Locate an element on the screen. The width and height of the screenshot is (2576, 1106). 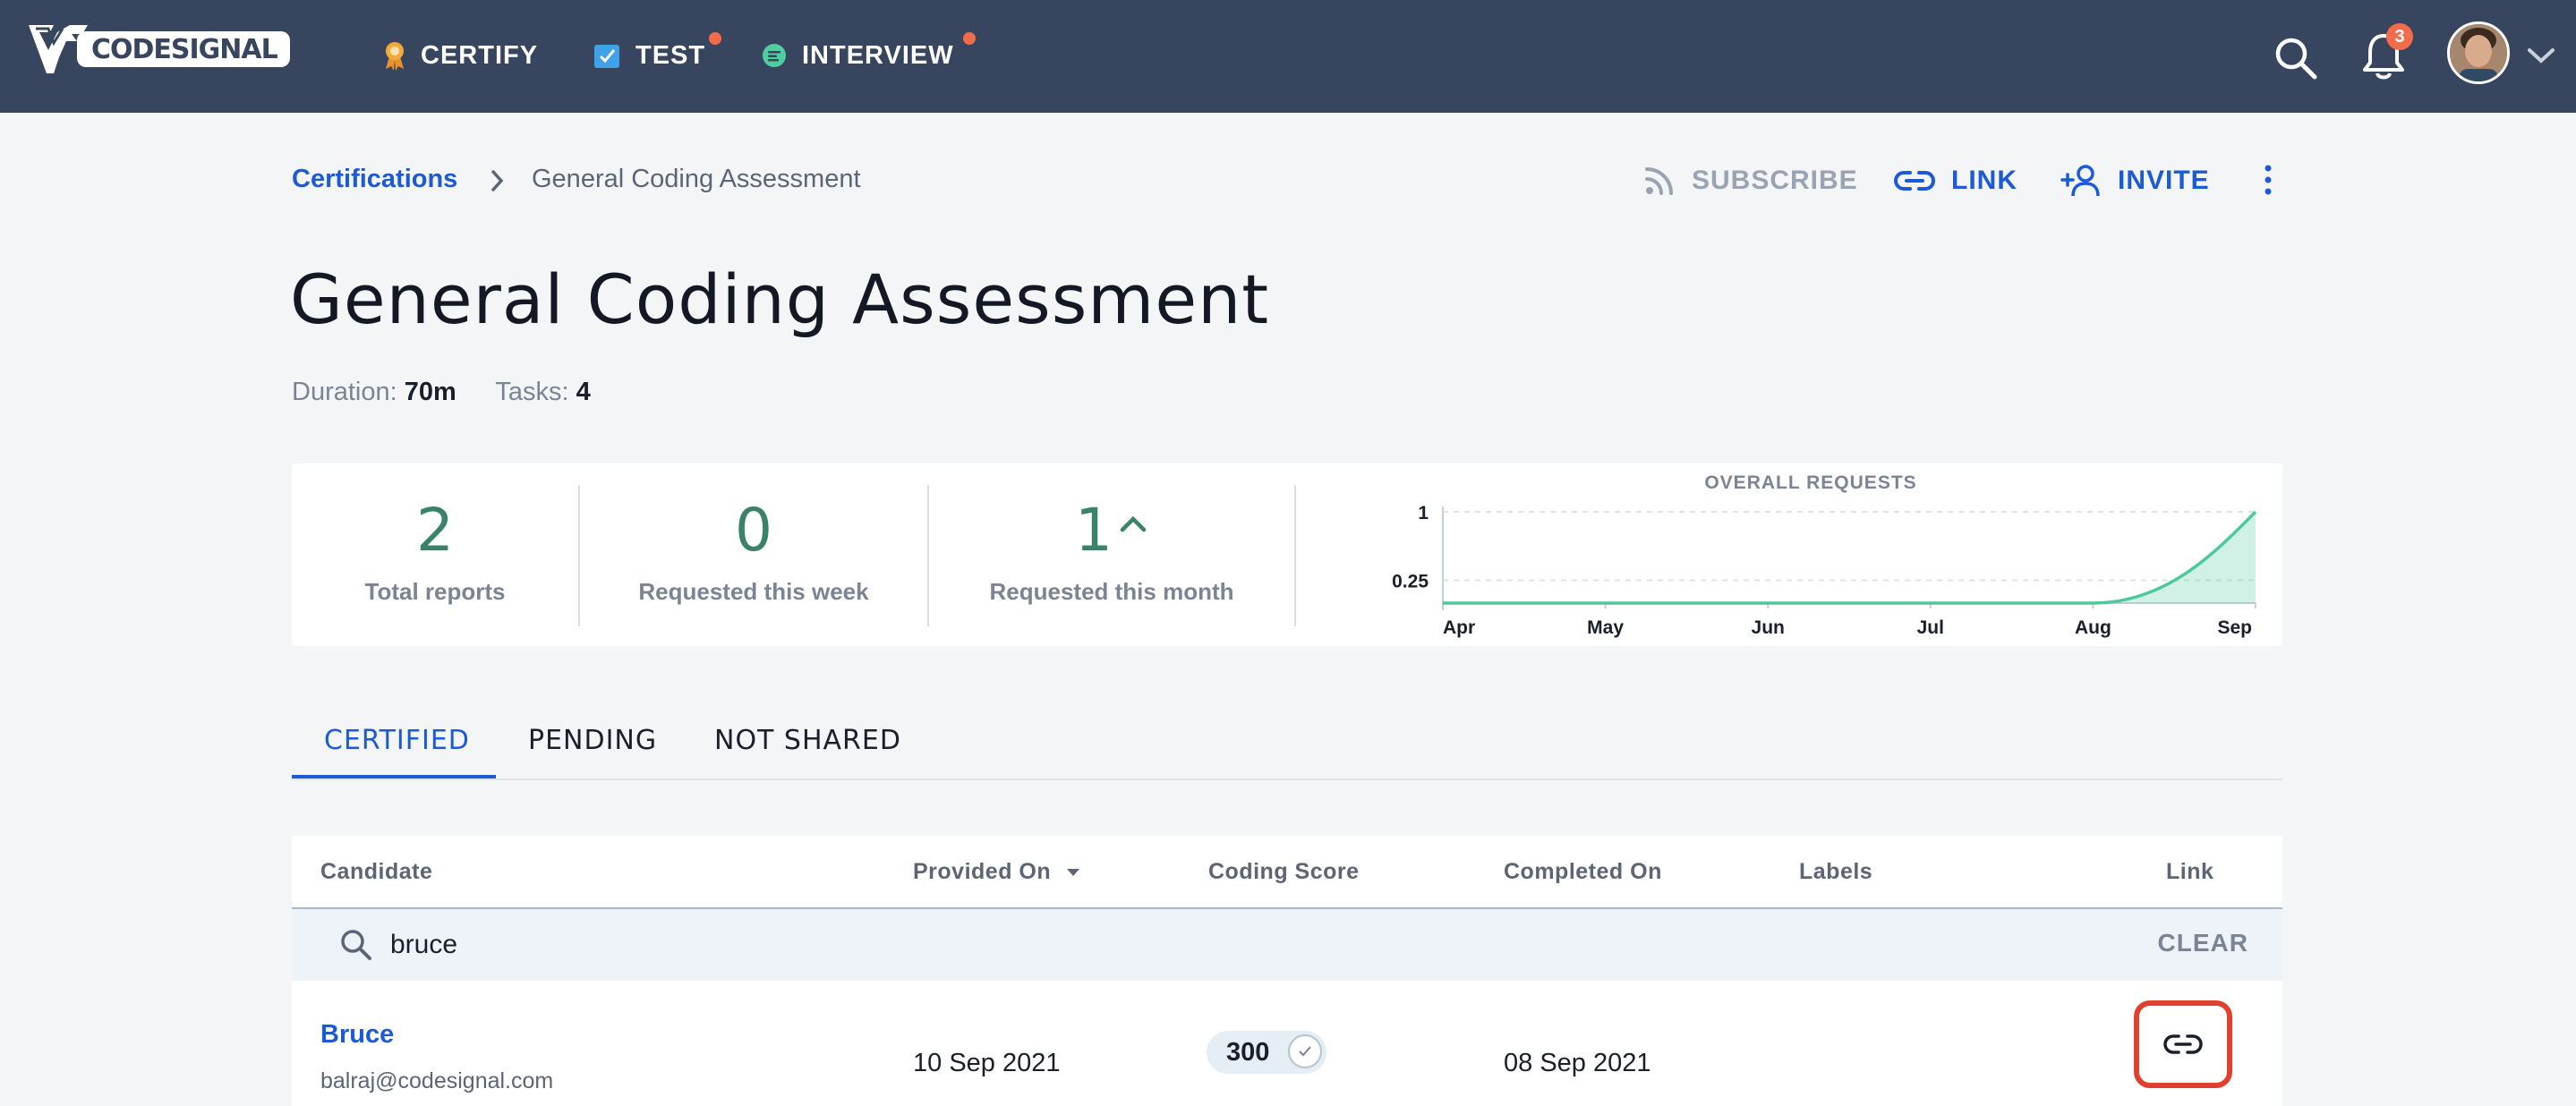
column-header-completed-on: Completed On is located at coordinates (1583, 872).